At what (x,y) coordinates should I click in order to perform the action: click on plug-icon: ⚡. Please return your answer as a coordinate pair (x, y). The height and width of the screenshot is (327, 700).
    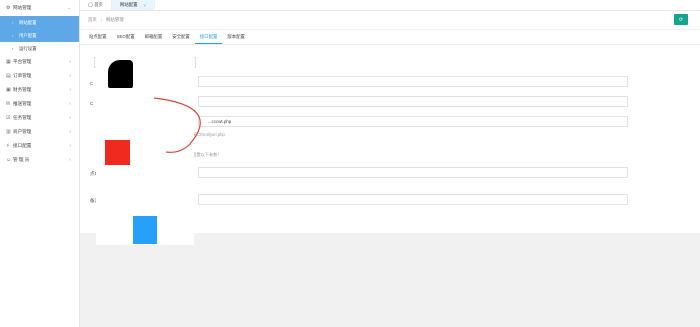
    Looking at the image, I should click on (8, 146).